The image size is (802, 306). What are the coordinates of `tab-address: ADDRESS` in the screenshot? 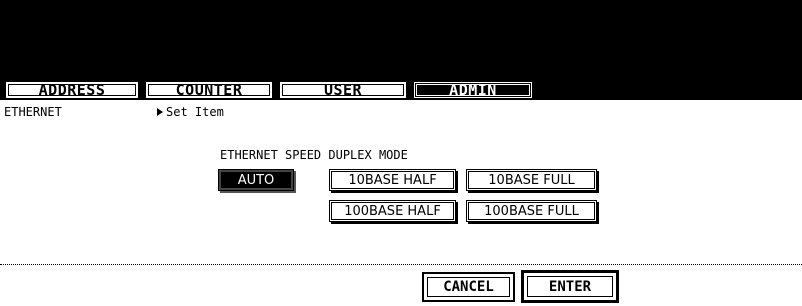 It's located at (72, 90).